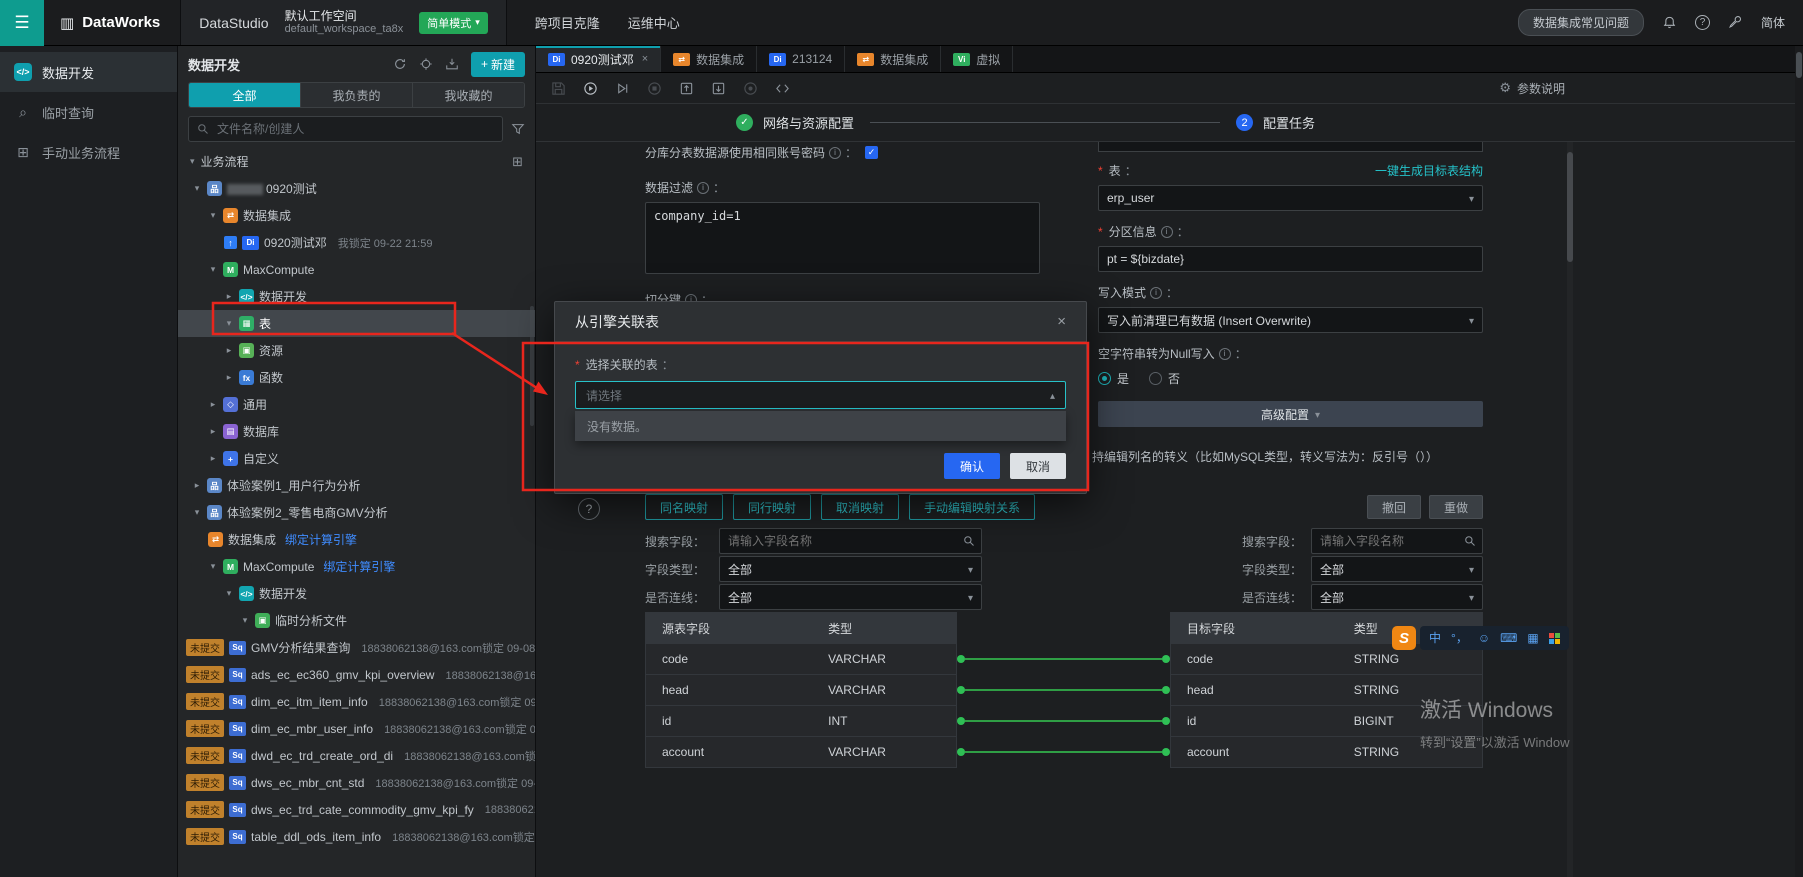  I want to click on tree-item: ▾ M MaxCompute 绑定计算引擎, so click(356, 566).